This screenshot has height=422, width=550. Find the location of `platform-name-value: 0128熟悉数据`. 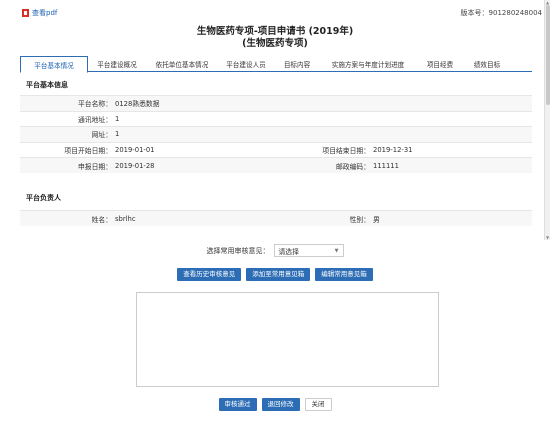

platform-name-value: 0128熟悉数据 is located at coordinates (323, 103).